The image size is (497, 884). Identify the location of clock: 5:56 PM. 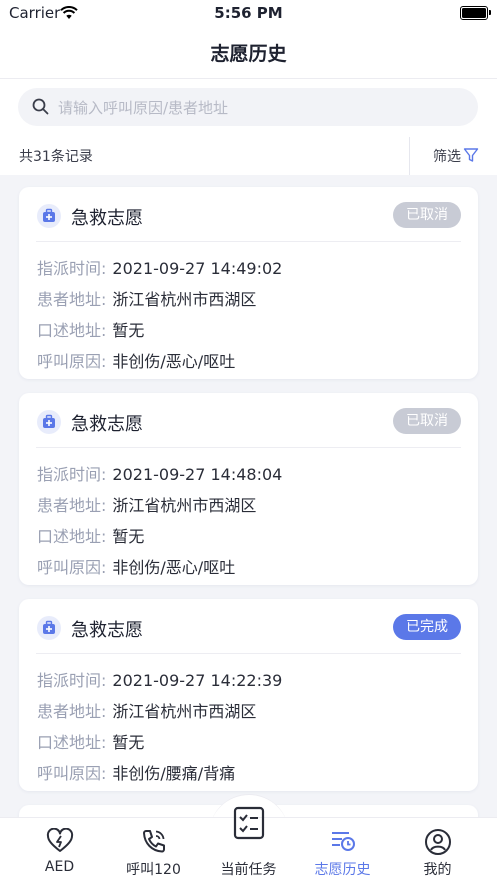
(248, 13).